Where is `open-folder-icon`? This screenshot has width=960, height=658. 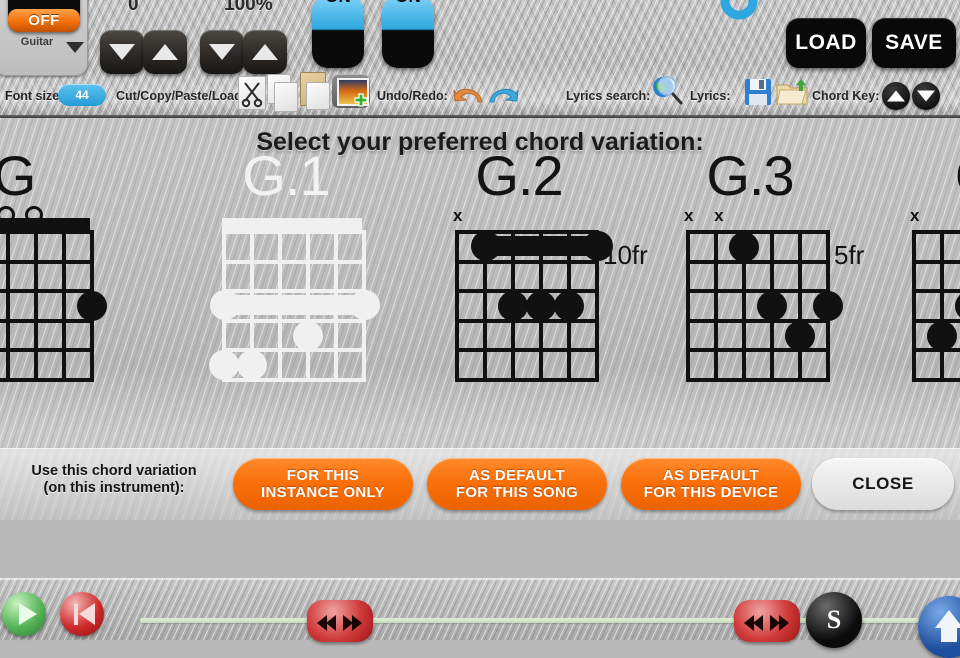 open-folder-icon is located at coordinates (792, 91).